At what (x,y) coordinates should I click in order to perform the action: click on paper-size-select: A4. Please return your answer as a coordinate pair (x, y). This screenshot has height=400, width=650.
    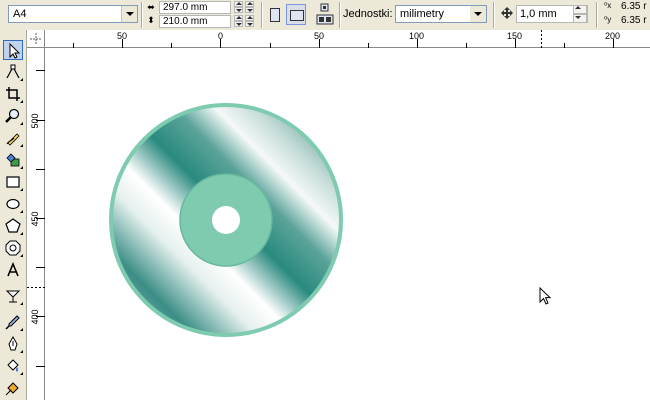
    Looking at the image, I should click on (73, 14).